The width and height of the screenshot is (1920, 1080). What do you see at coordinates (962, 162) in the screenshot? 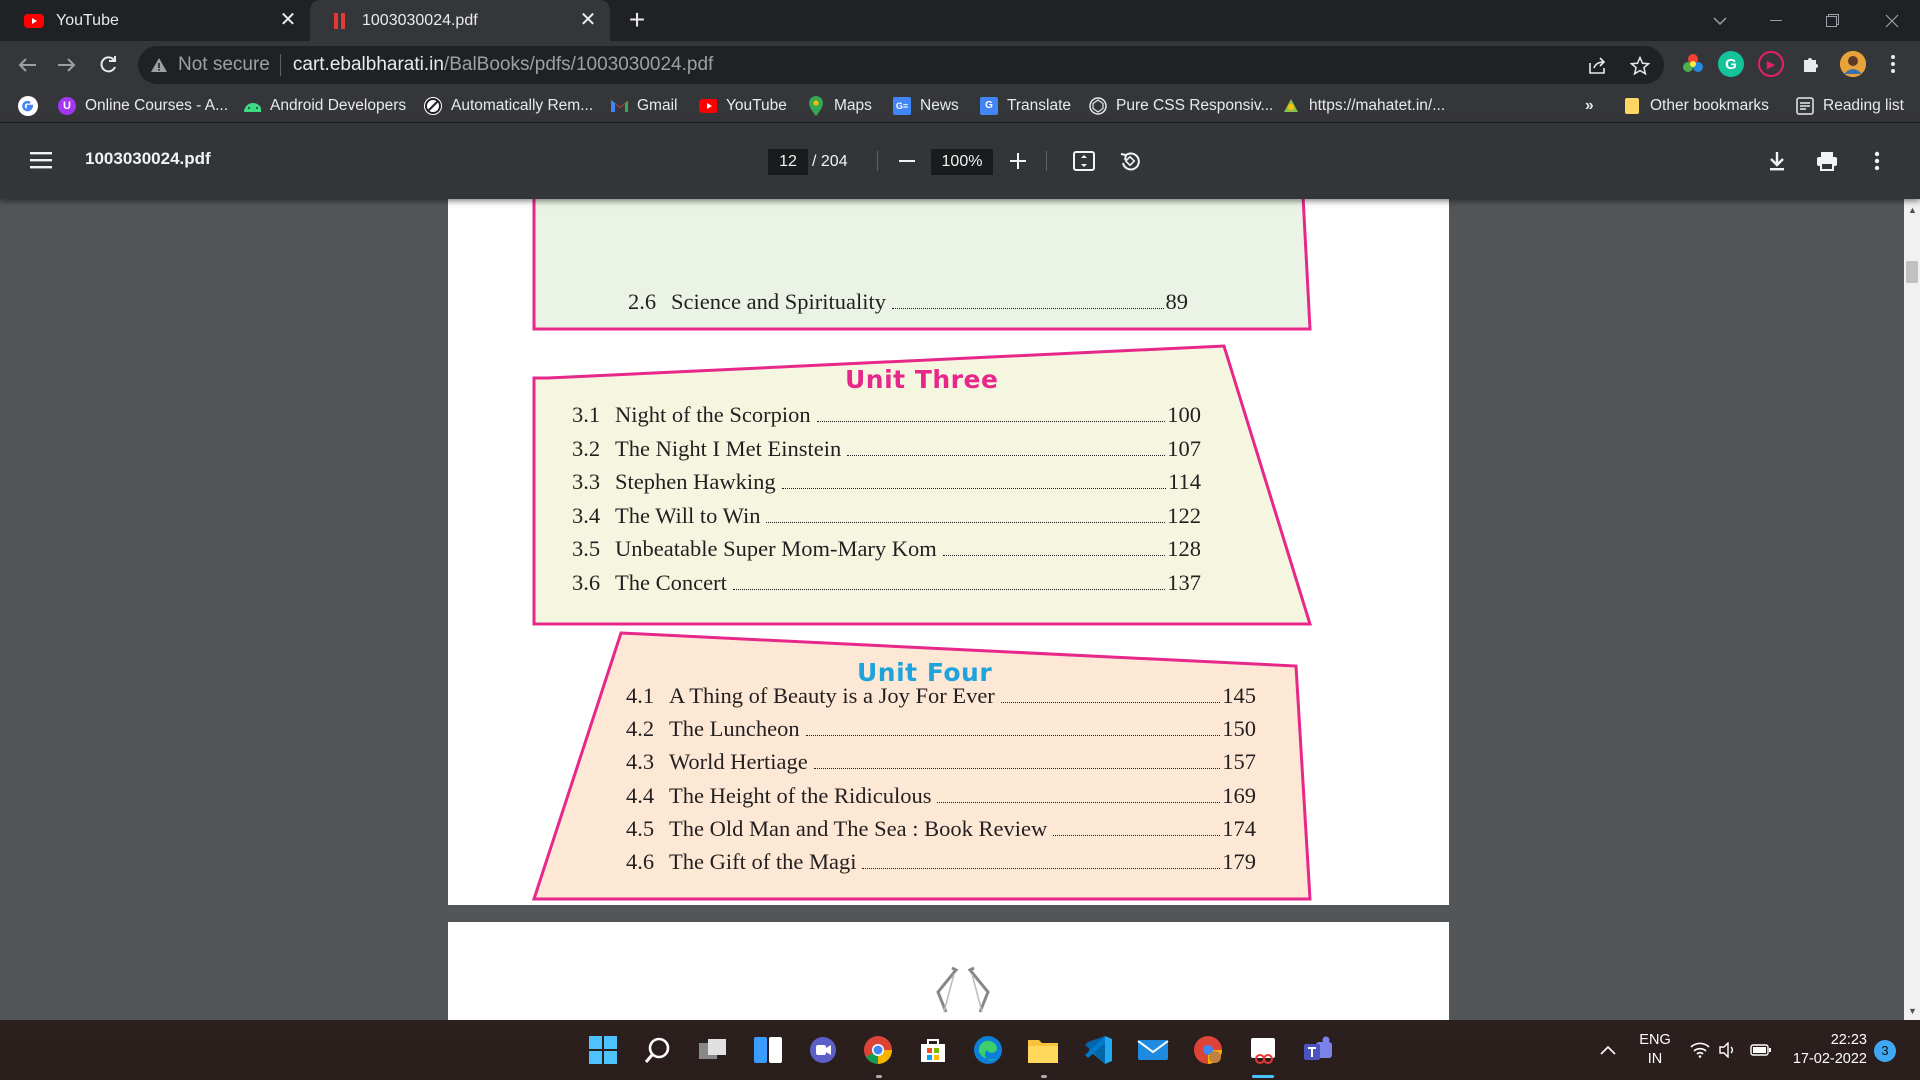
I see `zoom-input: 100%` at bounding box center [962, 162].